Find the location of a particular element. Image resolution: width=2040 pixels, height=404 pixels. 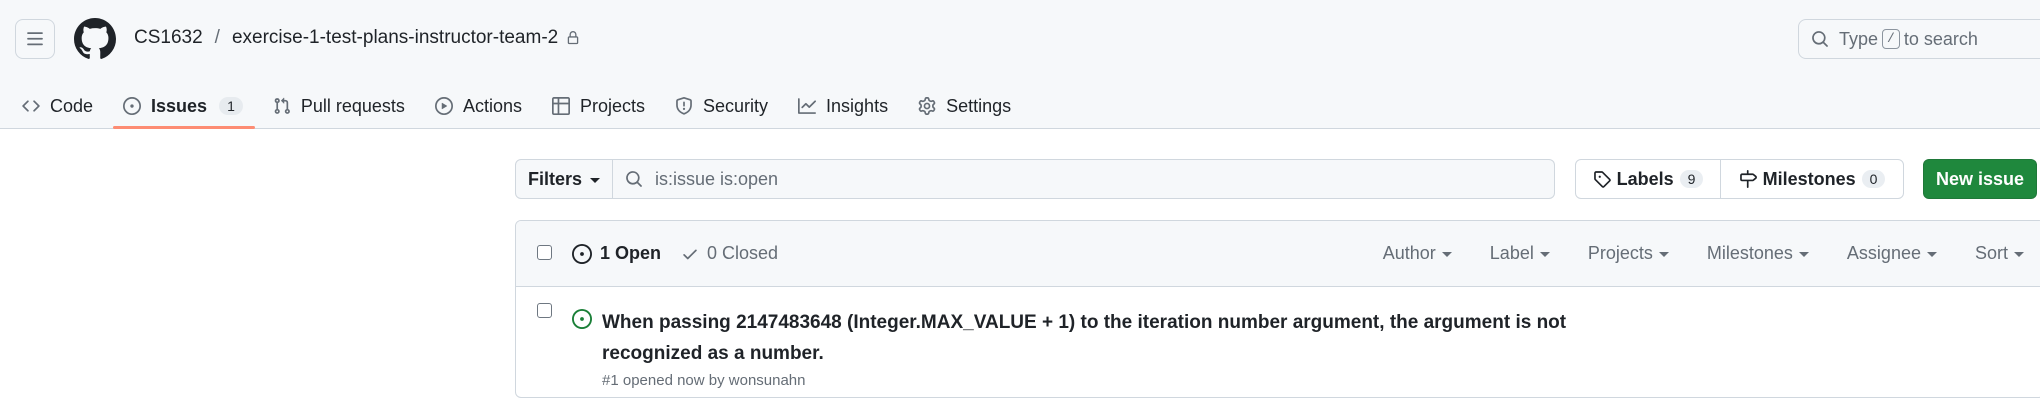

shield-icon is located at coordinates (684, 106).